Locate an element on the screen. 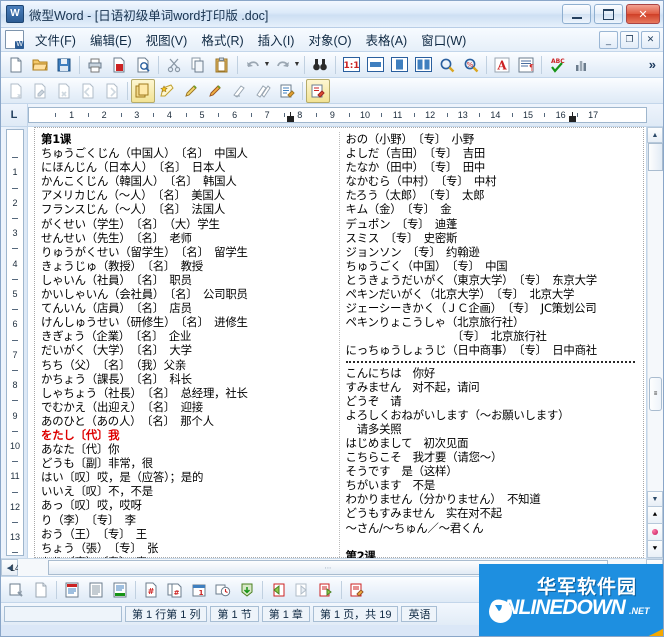 Image resolution: width=664 pixels, height=637 pixels. previous-section-icon is located at coordinates (278, 590).